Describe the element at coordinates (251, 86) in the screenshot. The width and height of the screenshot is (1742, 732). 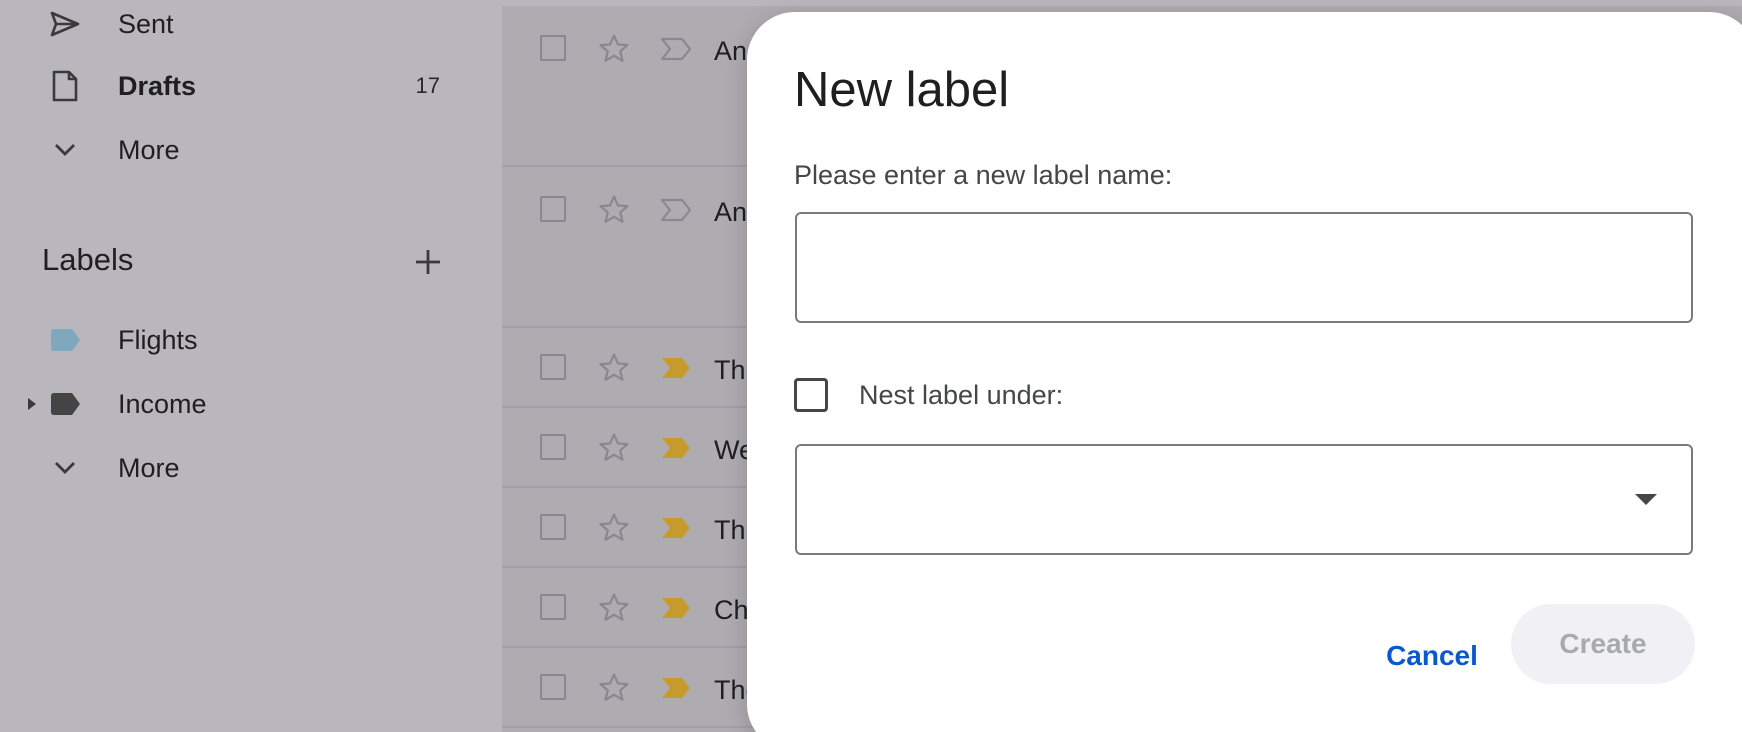
I see `sidebar-item-drafts: Drafts 17` at that location.